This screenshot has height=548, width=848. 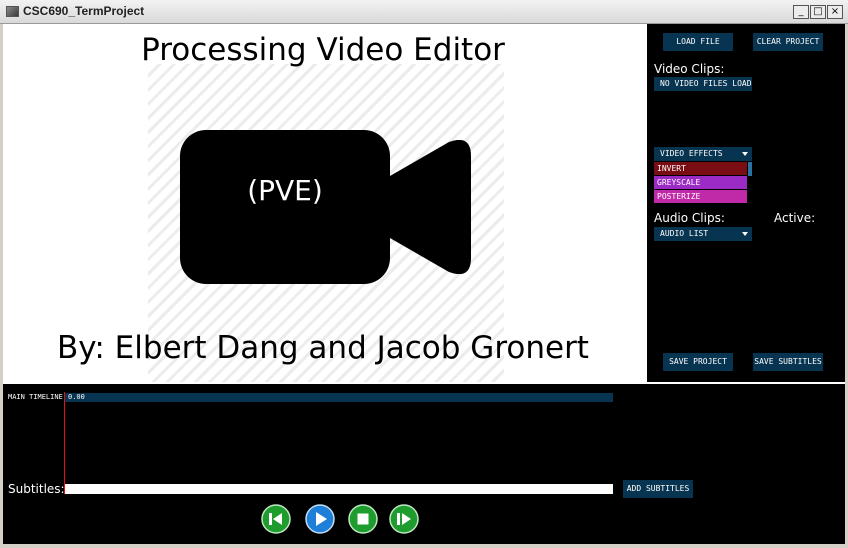 I want to click on close-button: ×, so click(x=835, y=12).